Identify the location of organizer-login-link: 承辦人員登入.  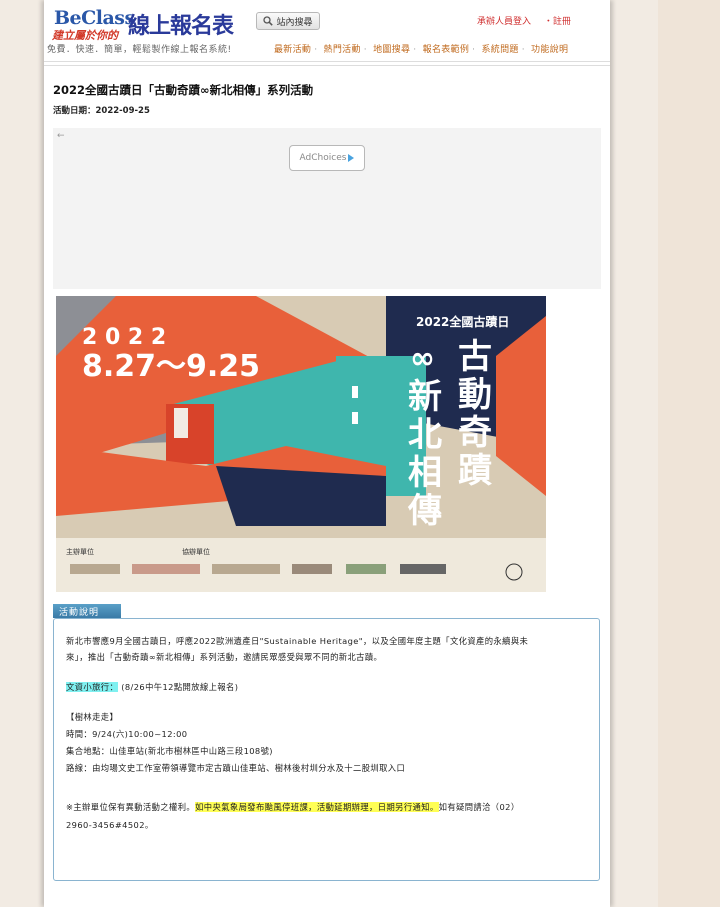
(504, 22).